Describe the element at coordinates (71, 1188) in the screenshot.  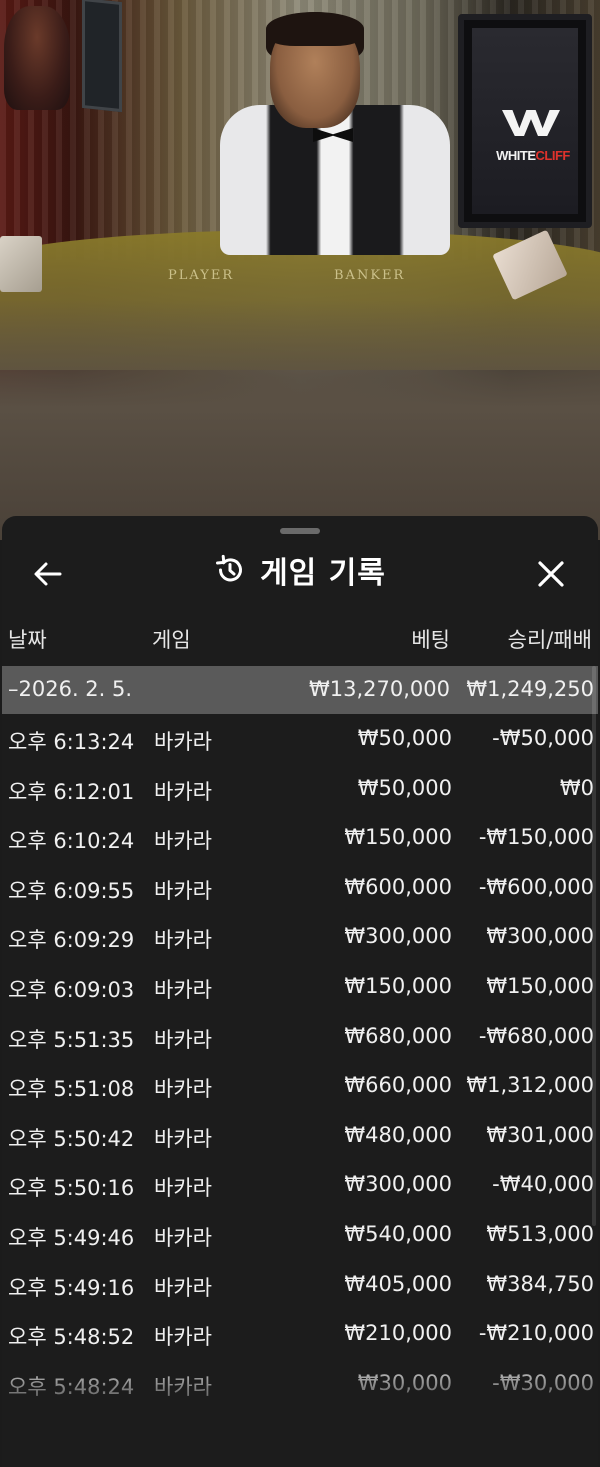
I see `row-time: 오후 5:50:16` at that location.